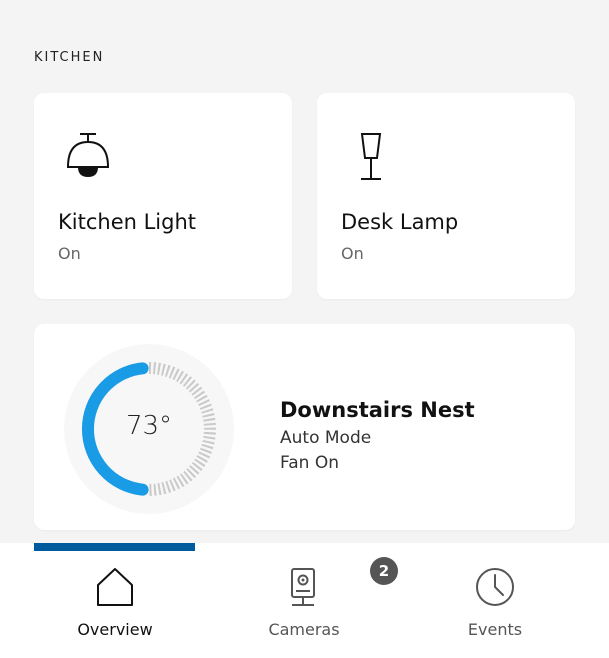 This screenshot has width=609, height=658. I want to click on device-name: Kitchen Light, so click(127, 222).